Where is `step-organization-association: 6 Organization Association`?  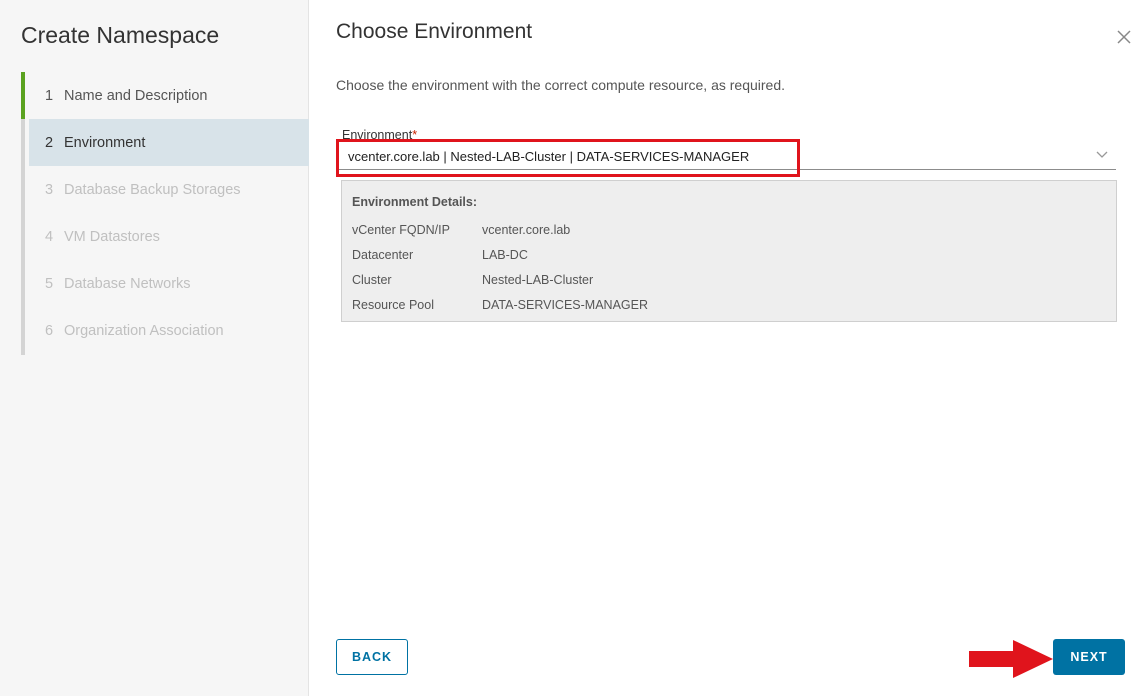 step-organization-association: 6 Organization Association is located at coordinates (134, 330).